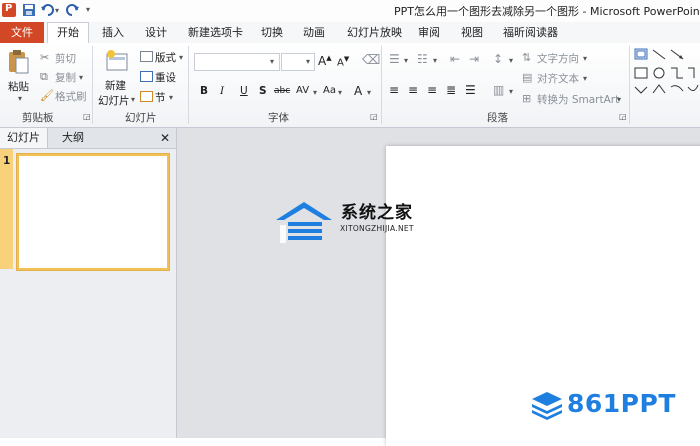 This screenshot has height=446, width=700. What do you see at coordinates (547, 406) in the screenshot?
I see `brand-logo-icon` at bounding box center [547, 406].